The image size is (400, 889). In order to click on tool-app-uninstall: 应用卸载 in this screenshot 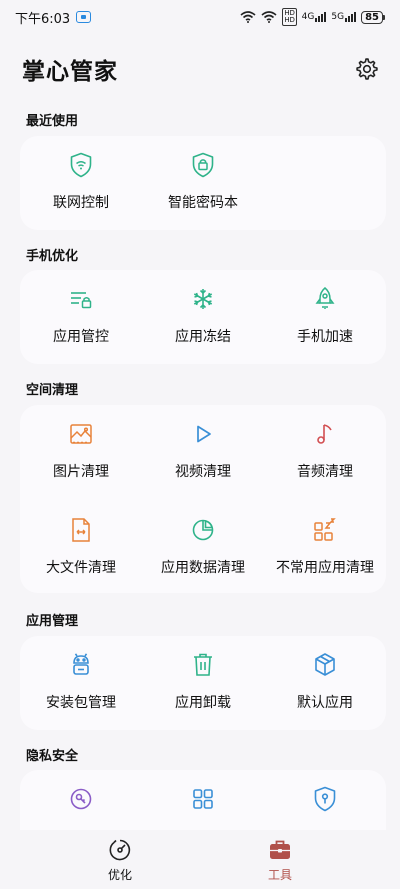, I will do `click(203, 684)`.